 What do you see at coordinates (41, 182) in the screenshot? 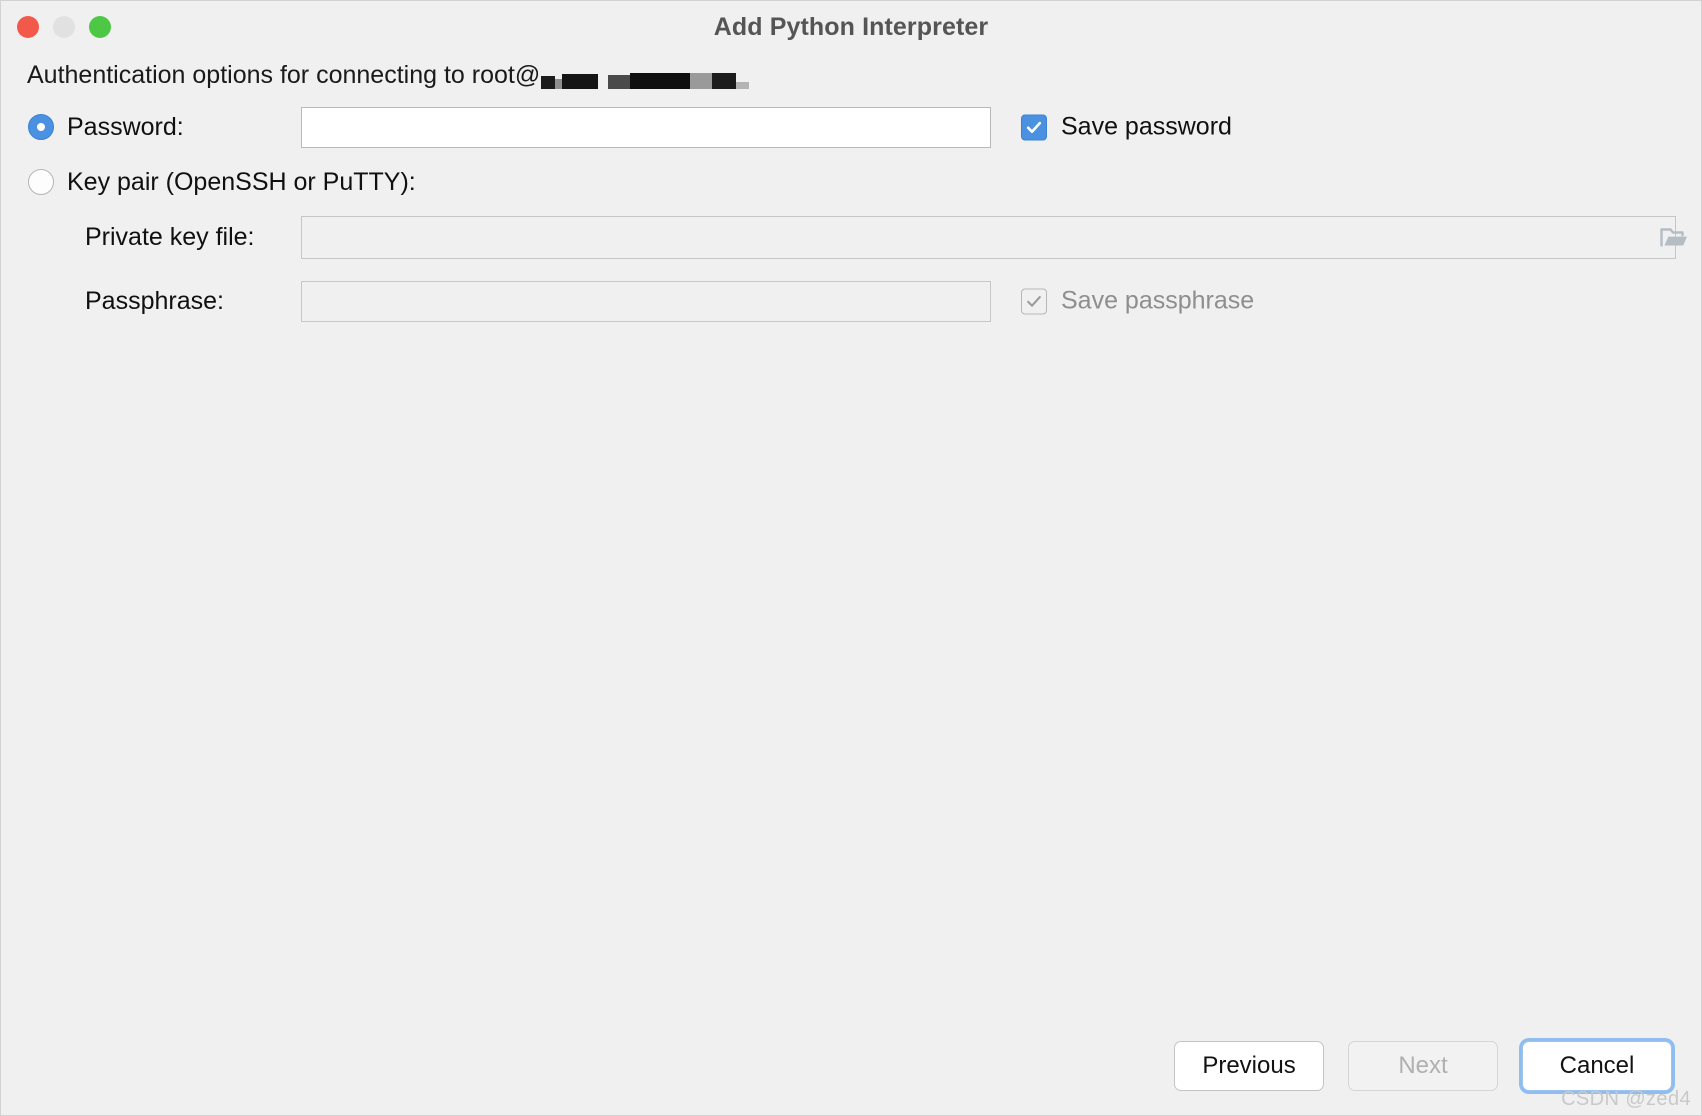
I see `keypair-radio` at bounding box center [41, 182].